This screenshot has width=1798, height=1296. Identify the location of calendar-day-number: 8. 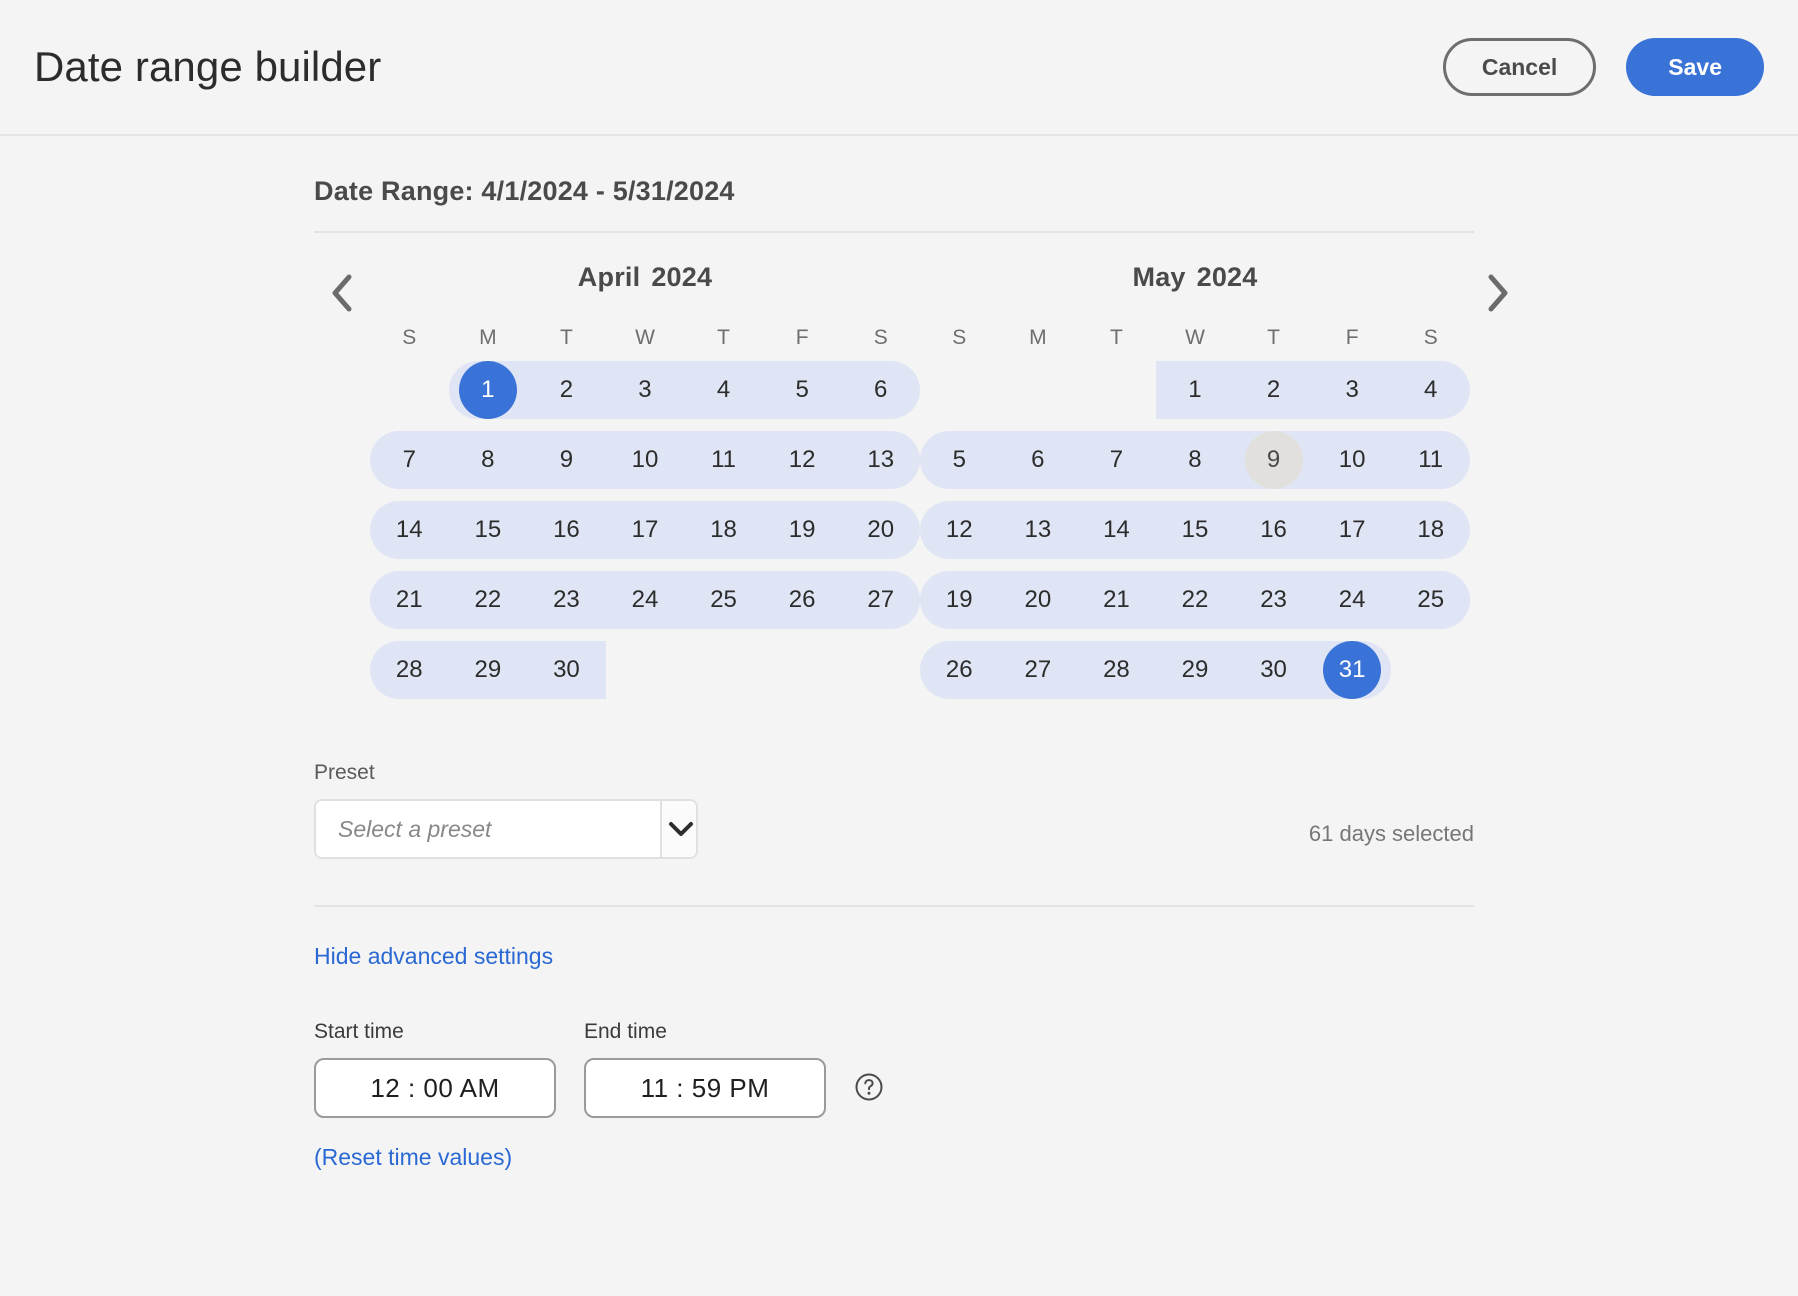
(1195, 459).